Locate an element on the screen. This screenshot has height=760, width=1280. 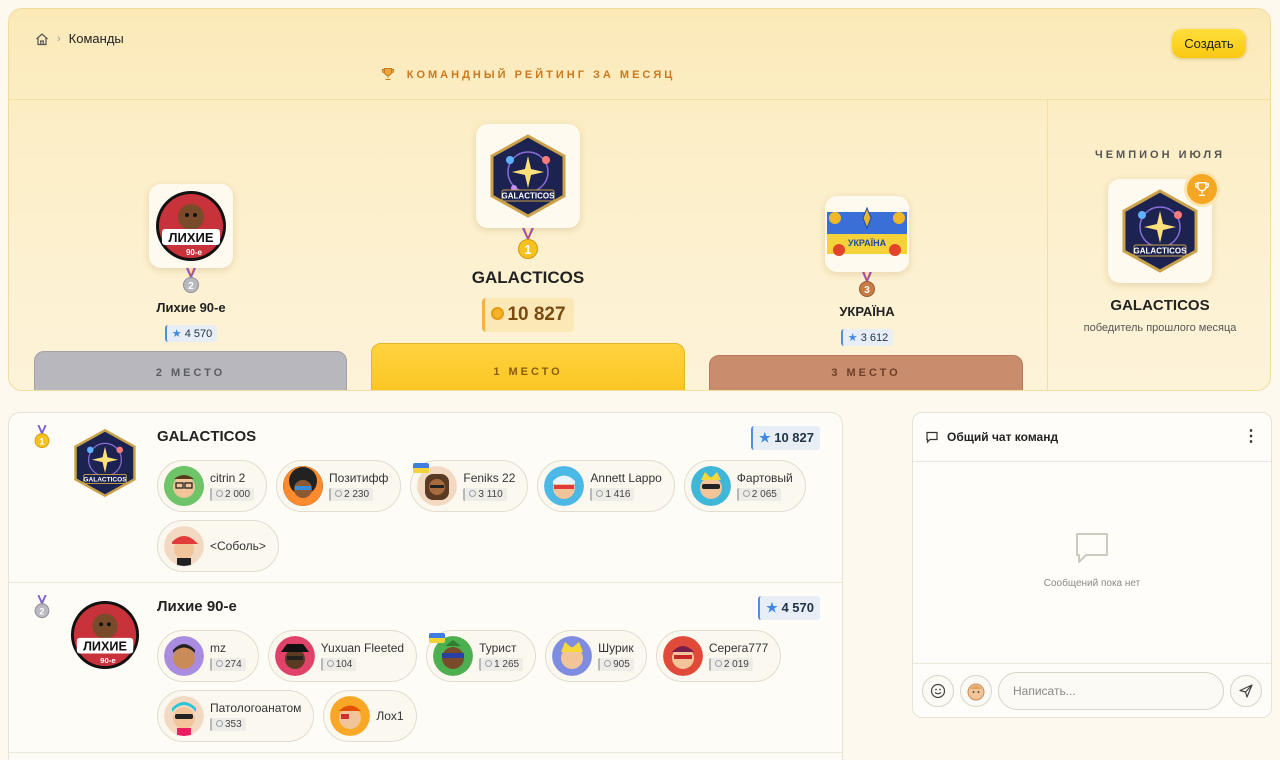
send-icon is located at coordinates (1246, 691).